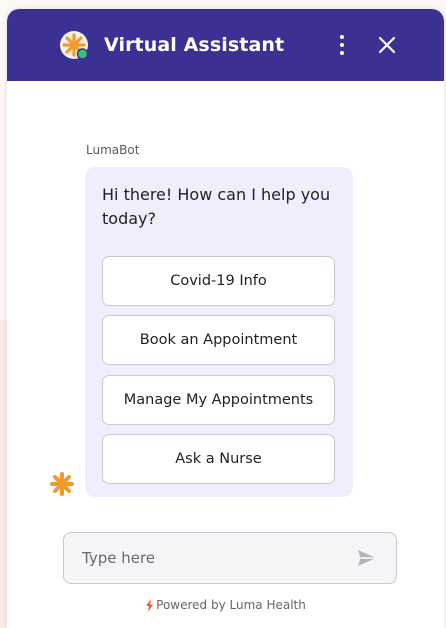 This screenshot has height=628, width=446. I want to click on bot-avatar-icon, so click(62, 484).